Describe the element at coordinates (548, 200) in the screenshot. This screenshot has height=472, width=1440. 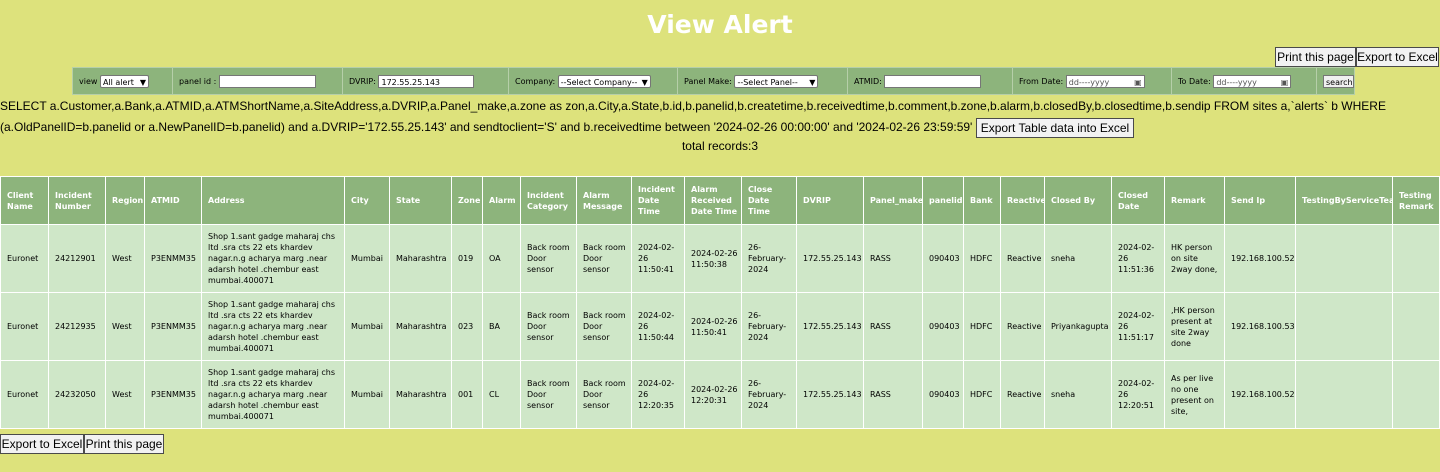
I see `column-header: Incident Category` at that location.